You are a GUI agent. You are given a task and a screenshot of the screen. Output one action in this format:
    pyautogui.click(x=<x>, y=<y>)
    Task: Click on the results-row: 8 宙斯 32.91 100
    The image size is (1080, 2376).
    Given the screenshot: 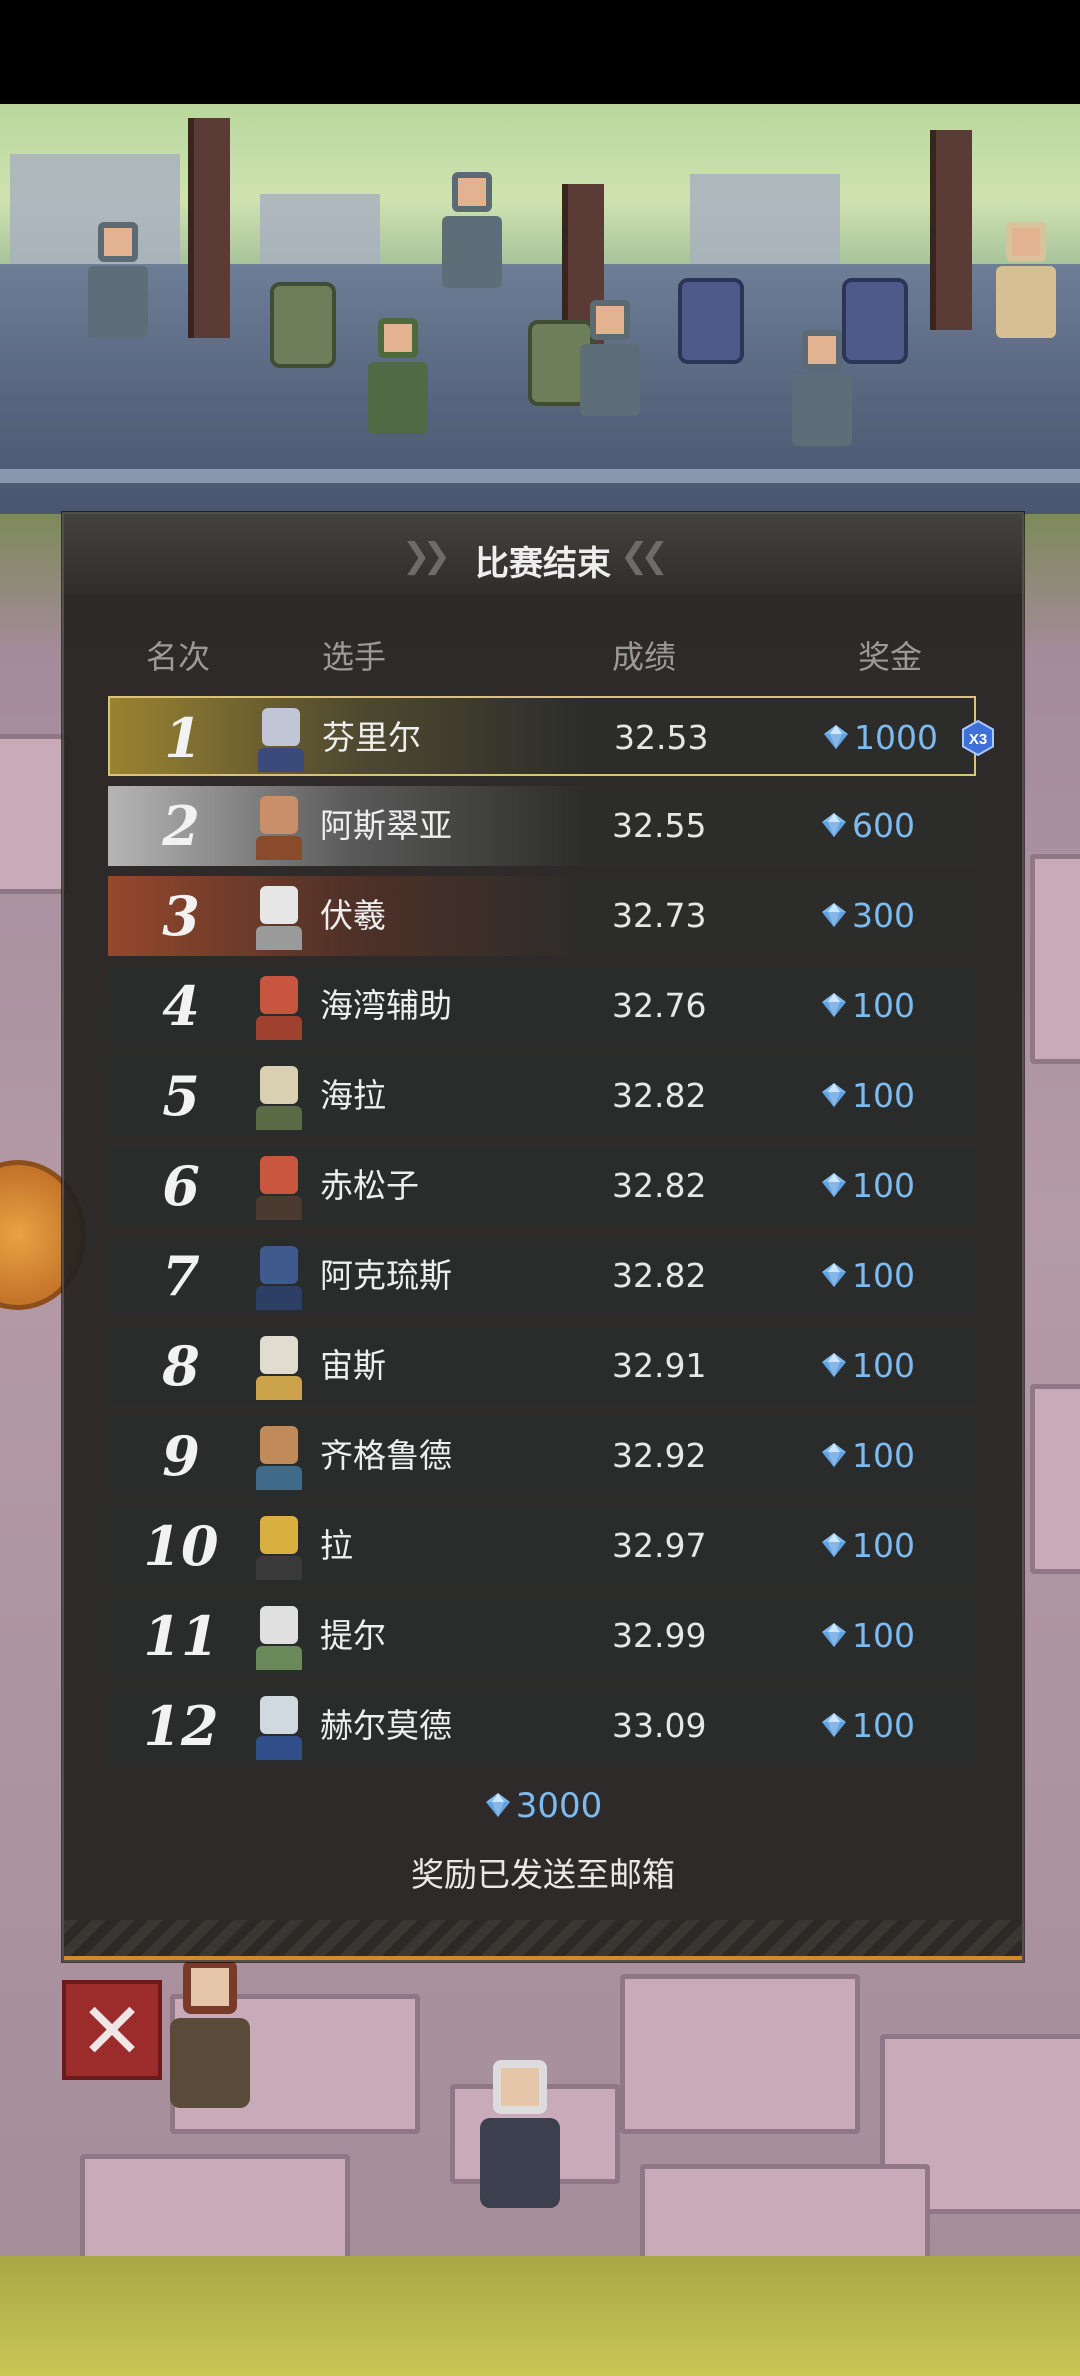 What is the action you would take?
    pyautogui.click(x=542, y=1366)
    